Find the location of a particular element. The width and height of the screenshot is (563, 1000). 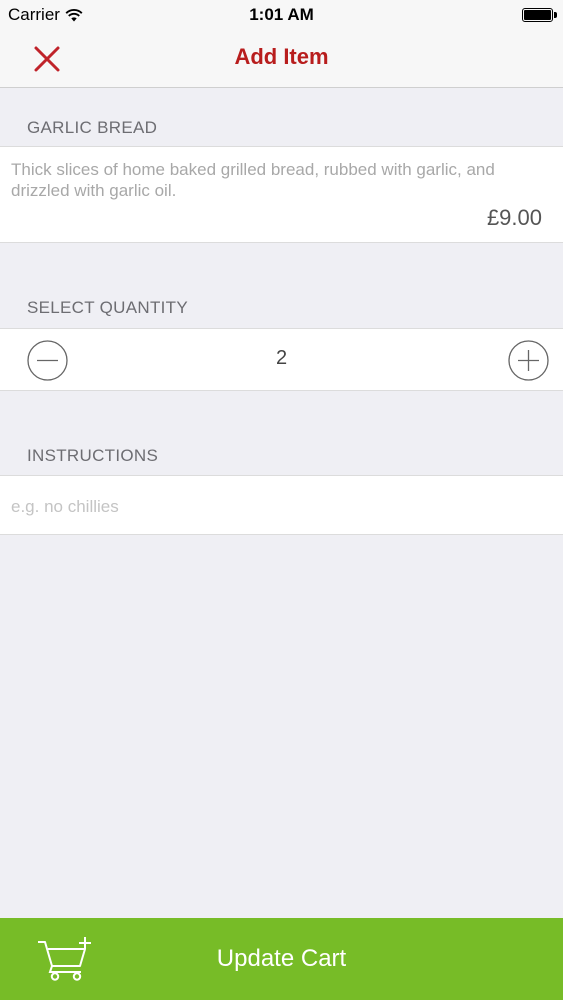

update-cart-label: Update Cart is located at coordinates (281, 958).